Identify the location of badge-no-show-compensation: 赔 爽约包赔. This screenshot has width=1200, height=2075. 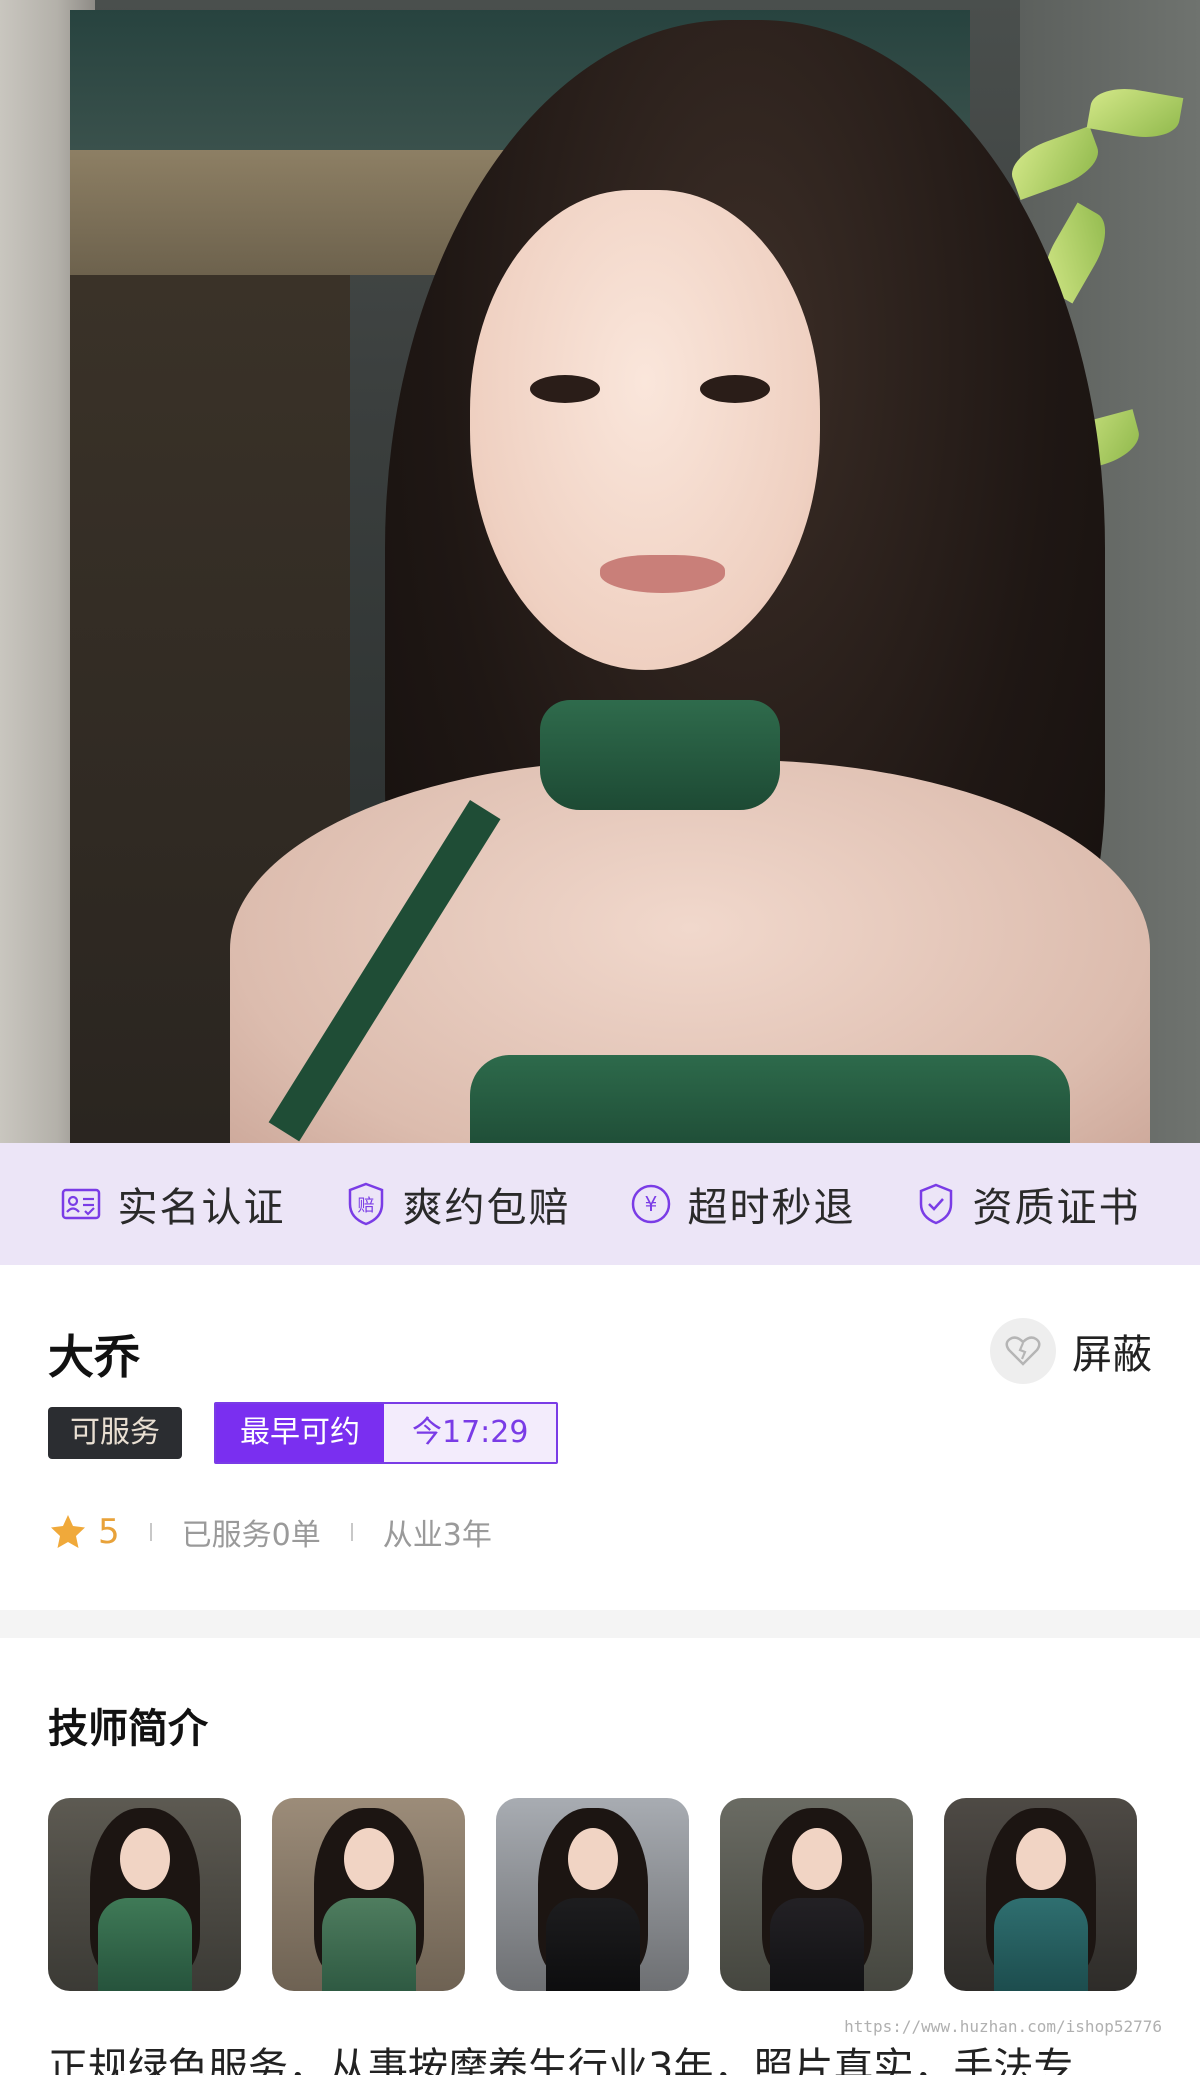
(458, 1204).